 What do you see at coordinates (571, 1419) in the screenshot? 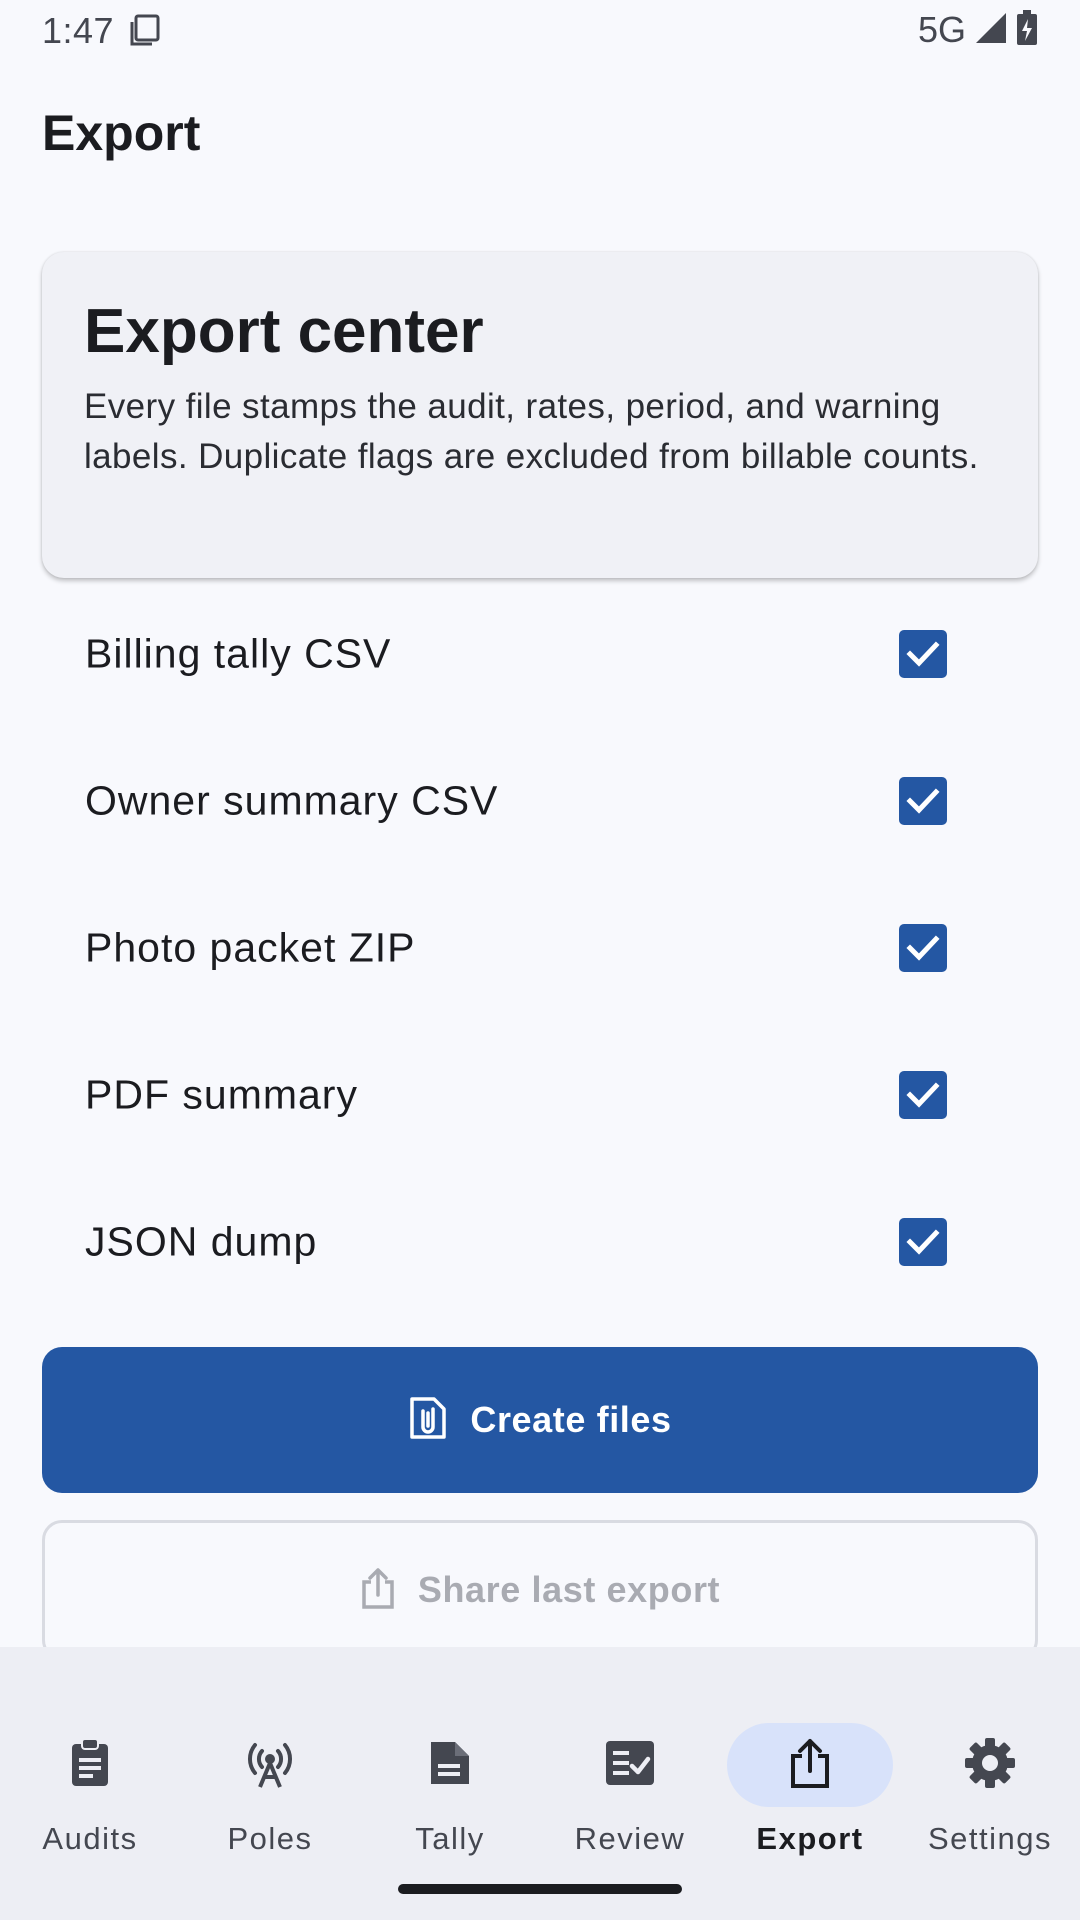
I see `create-files-label: Create files` at bounding box center [571, 1419].